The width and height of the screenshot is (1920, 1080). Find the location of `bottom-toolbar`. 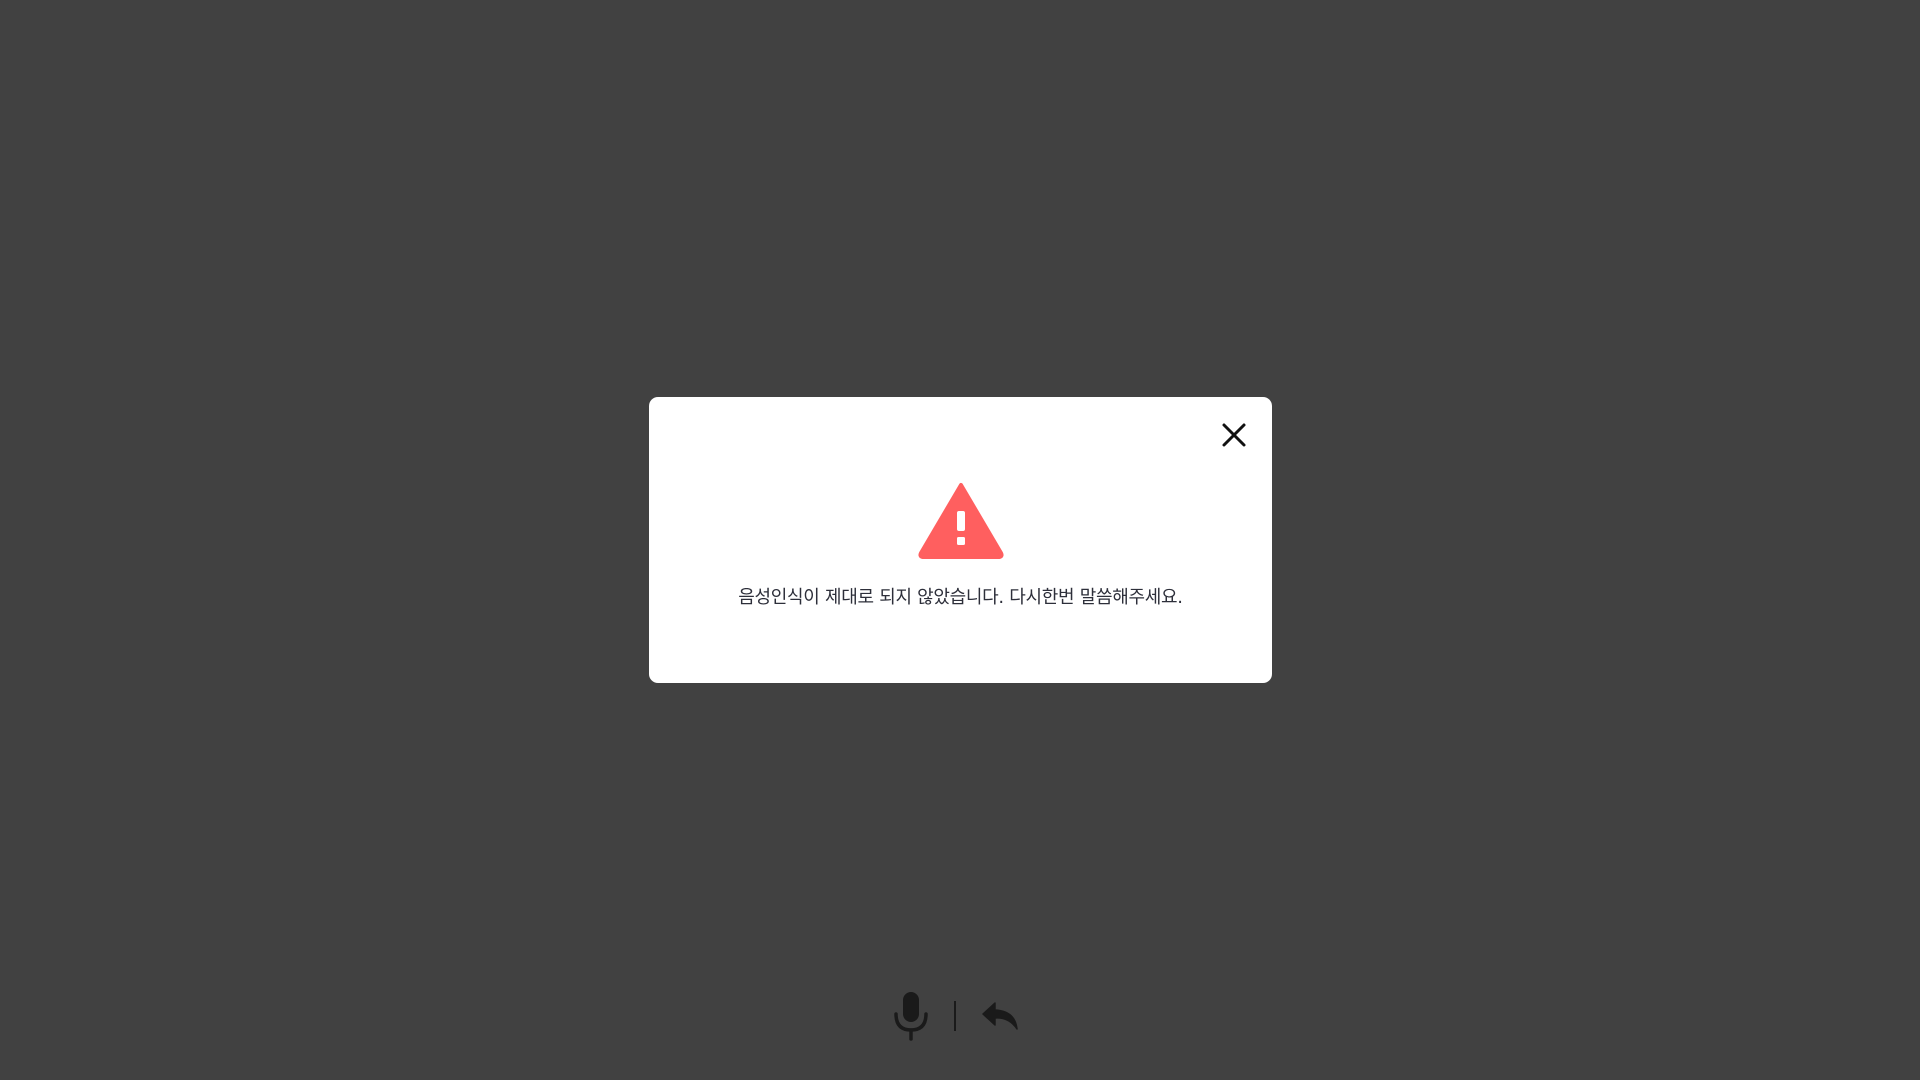

bottom-toolbar is located at coordinates (954, 1016).